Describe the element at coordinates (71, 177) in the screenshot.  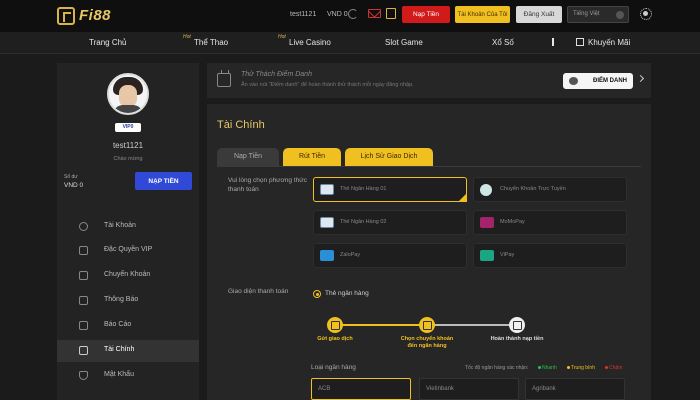
I see `balance-label: Số dư` at that location.